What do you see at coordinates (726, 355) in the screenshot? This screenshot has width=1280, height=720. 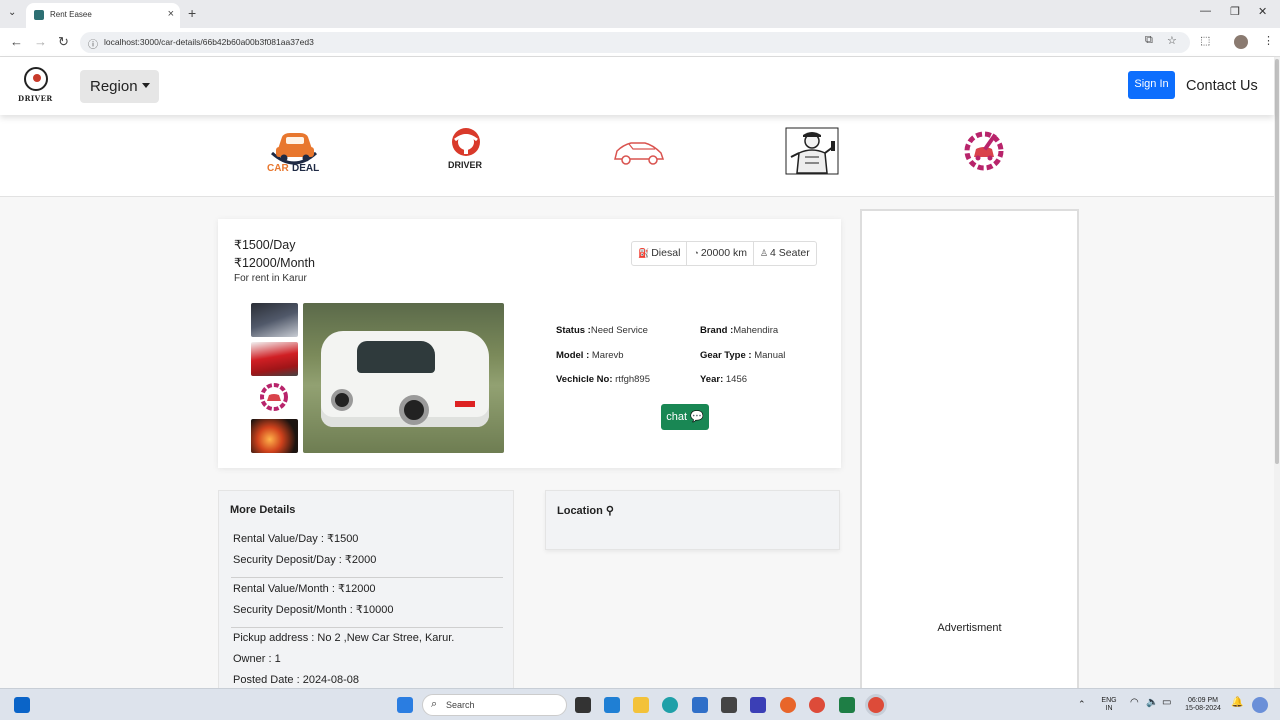 I see `gear-label: Gear Type :` at bounding box center [726, 355].